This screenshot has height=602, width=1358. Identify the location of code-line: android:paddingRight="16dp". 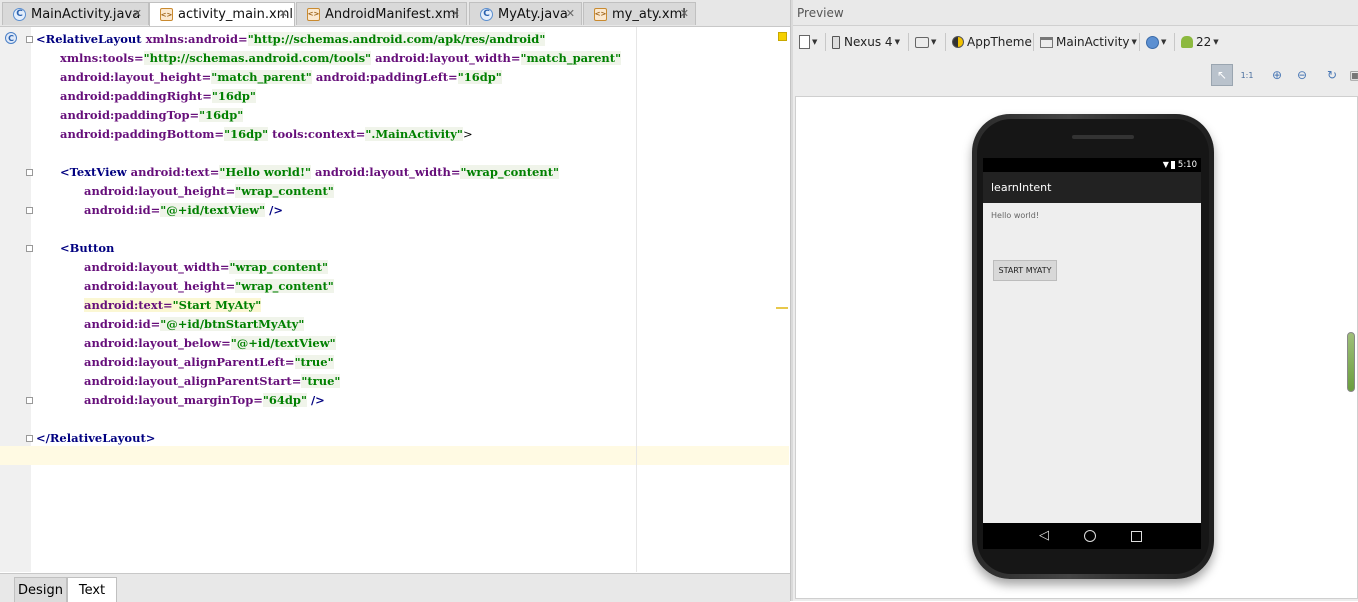
(158, 96).